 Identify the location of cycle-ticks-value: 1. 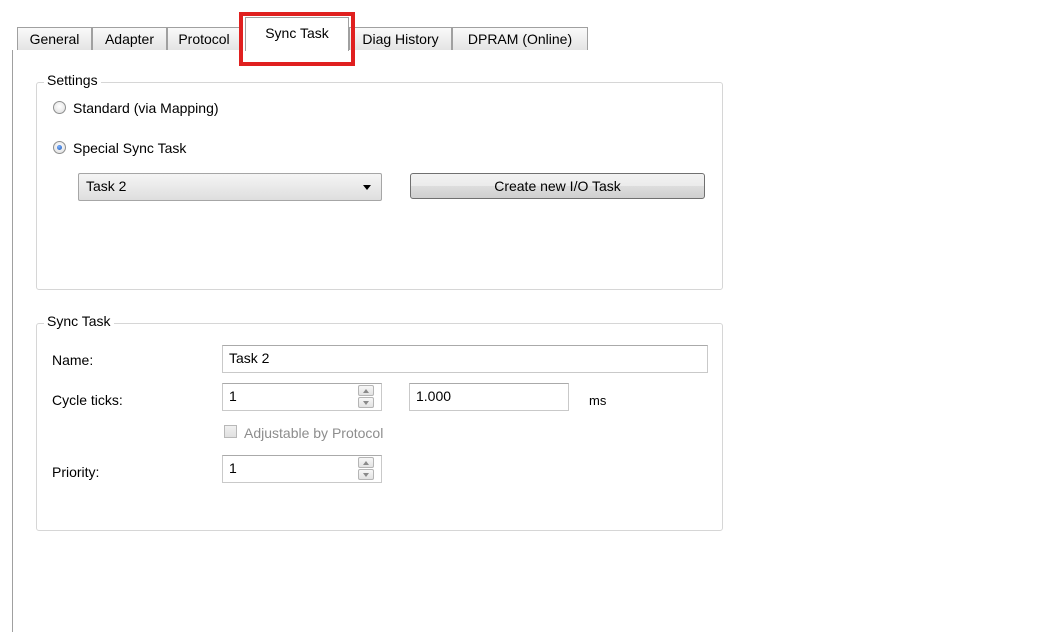
(233, 396).